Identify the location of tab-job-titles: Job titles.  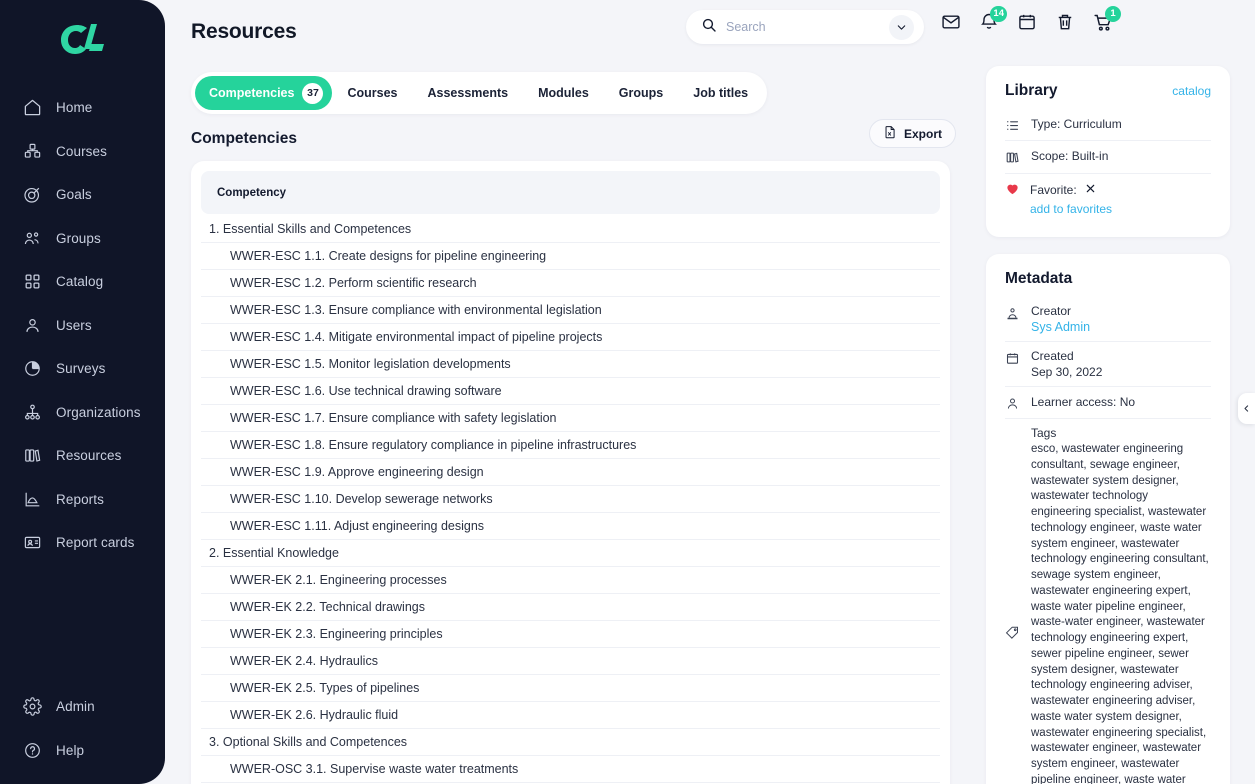
(720, 93).